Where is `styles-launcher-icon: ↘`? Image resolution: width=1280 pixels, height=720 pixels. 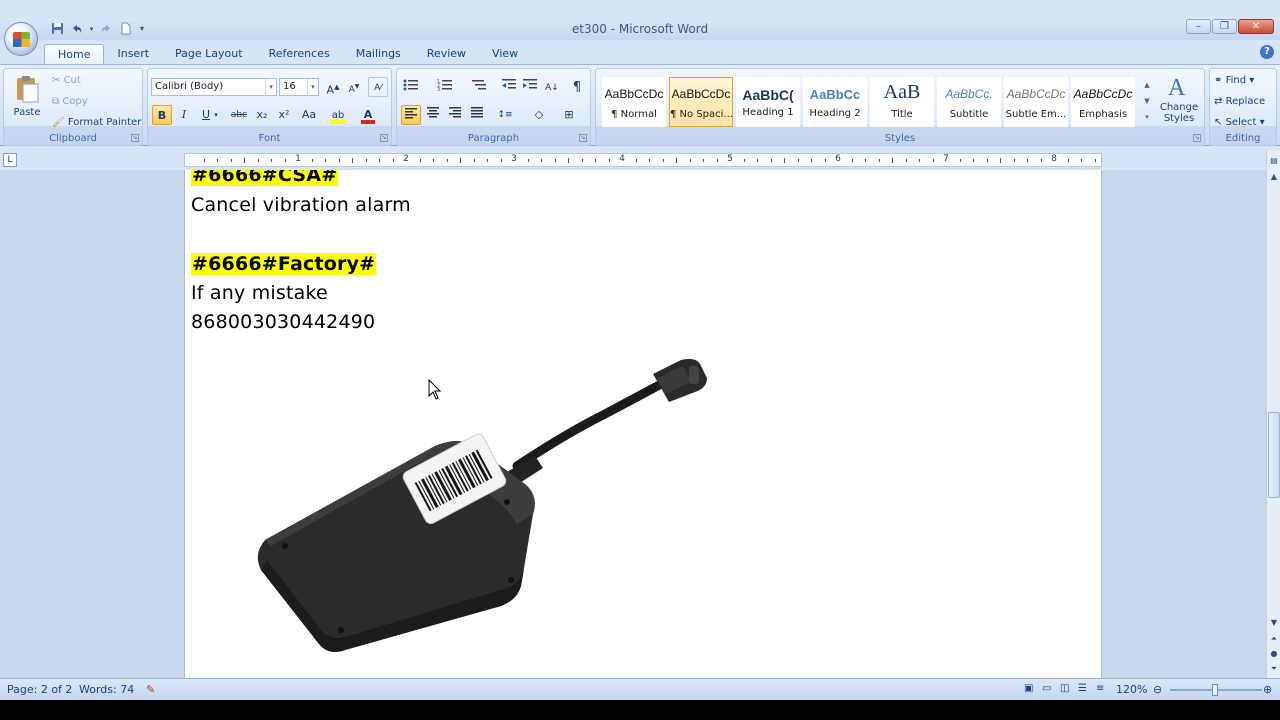
styles-launcher-icon: ↘ is located at coordinates (1197, 138).